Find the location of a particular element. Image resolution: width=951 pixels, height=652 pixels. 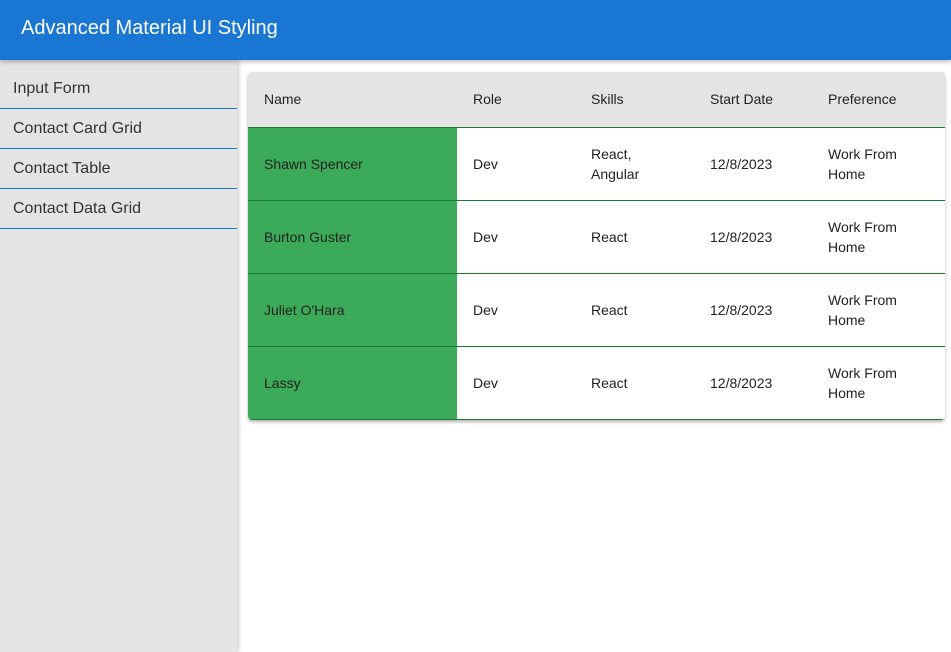

cell-name: Lassy is located at coordinates (352, 382).